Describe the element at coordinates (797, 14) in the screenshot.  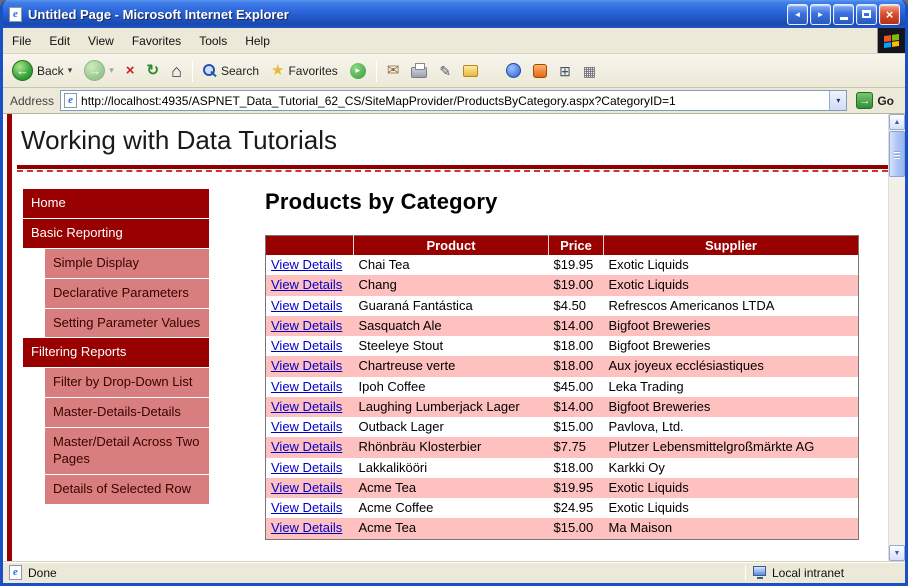
I see `title-extra-left-button: ◄` at that location.